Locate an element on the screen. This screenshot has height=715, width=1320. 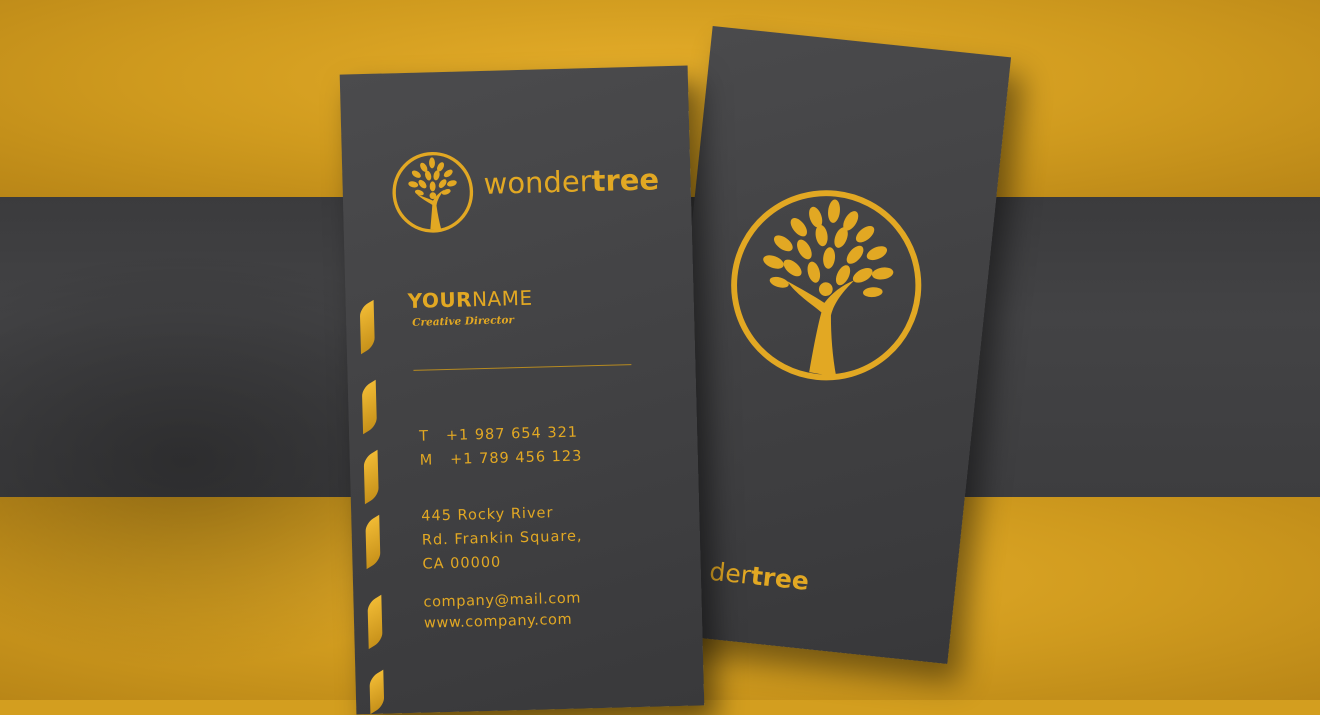
address-line-3: CA 00000 is located at coordinates (462, 563).